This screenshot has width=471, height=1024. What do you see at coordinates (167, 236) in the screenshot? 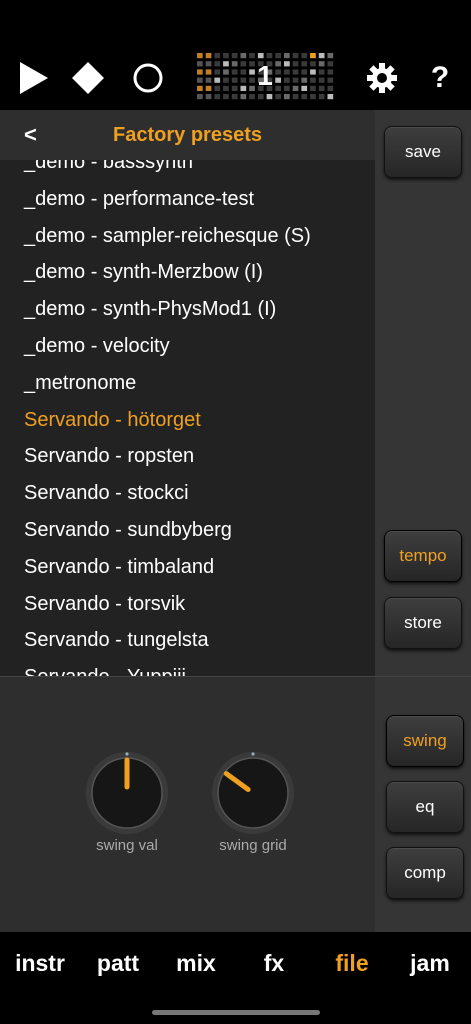
I see `preset-item: _demo - sampler-reichesque (S)` at bounding box center [167, 236].